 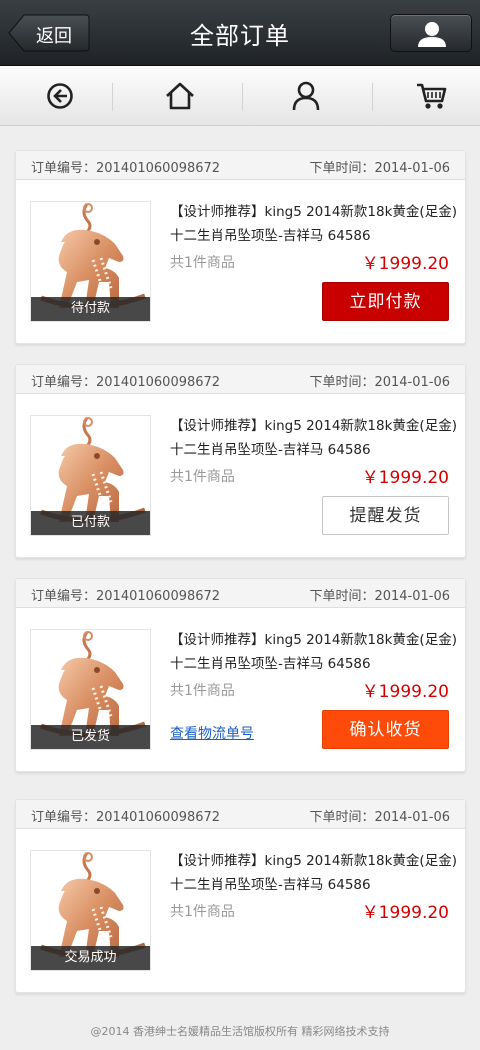 What do you see at coordinates (90, 475) in the screenshot?
I see `product-image: 已付款` at bounding box center [90, 475].